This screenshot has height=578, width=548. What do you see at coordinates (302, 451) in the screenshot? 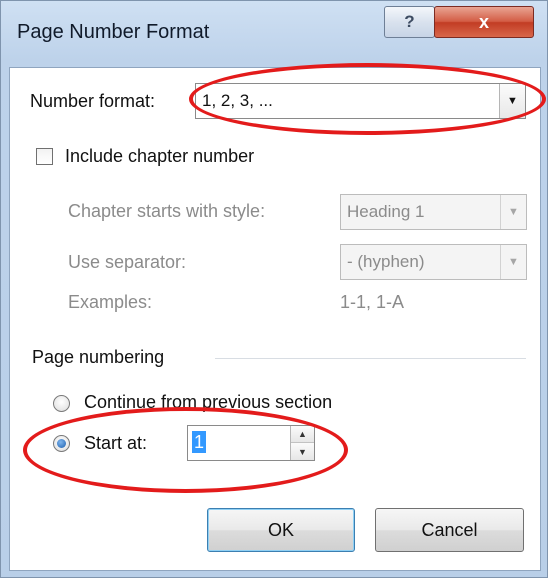
I see `spin-down-icon: ▼` at bounding box center [302, 451].